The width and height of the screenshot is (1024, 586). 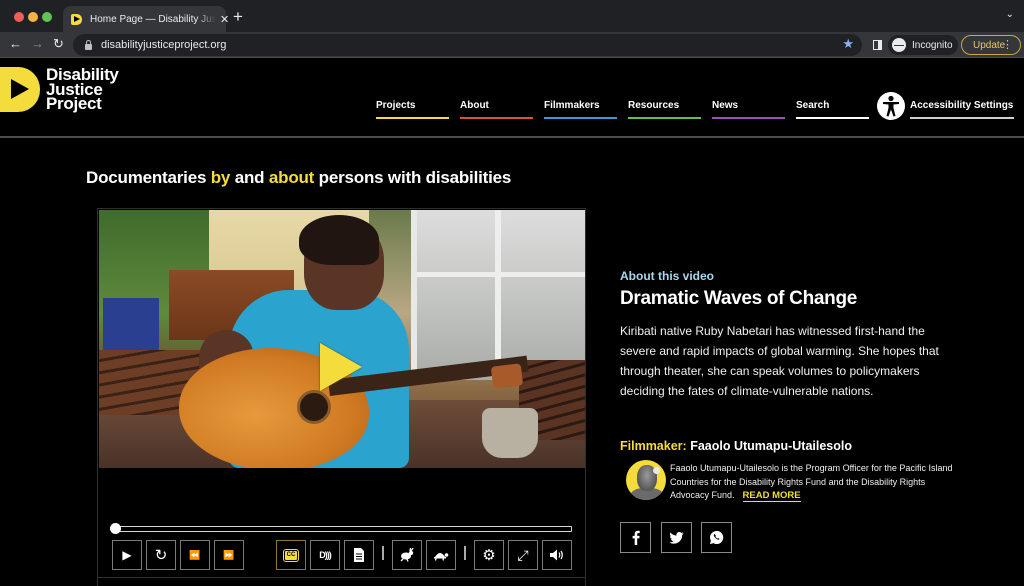 What do you see at coordinates (557, 555) in the screenshot?
I see `volume-button` at bounding box center [557, 555].